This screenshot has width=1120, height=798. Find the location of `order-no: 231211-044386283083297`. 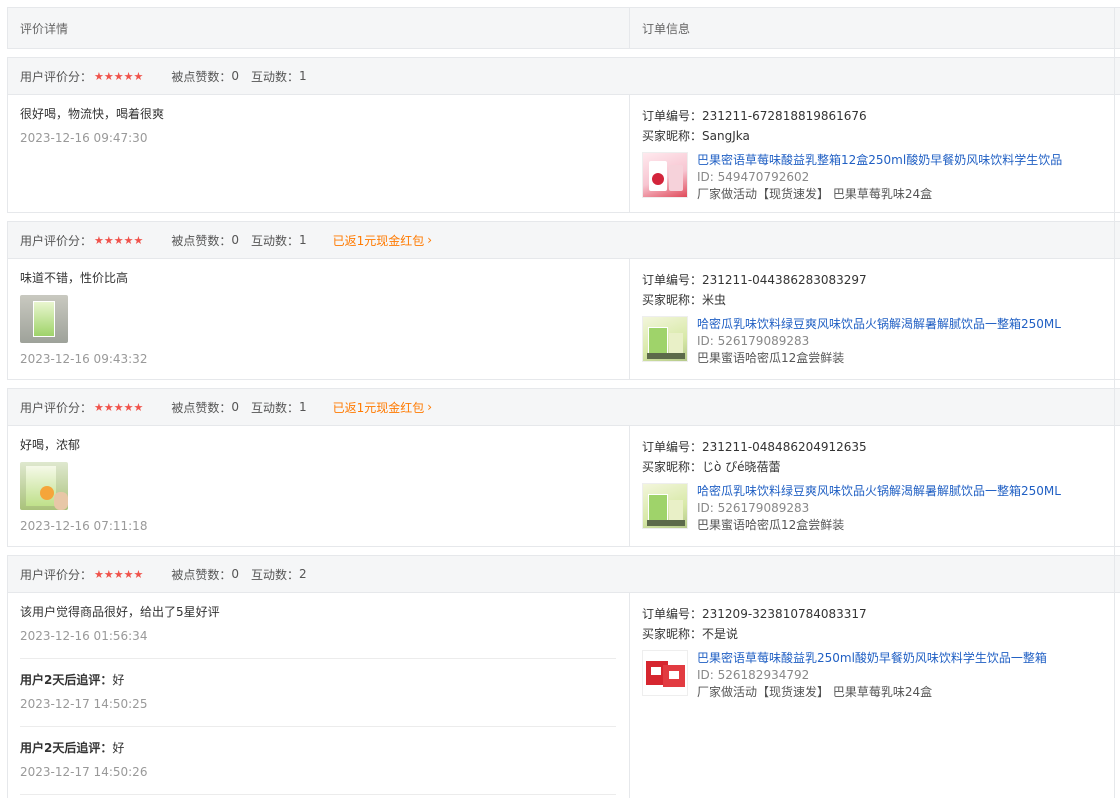

order-no: 231211-044386283083297 is located at coordinates (784, 280).